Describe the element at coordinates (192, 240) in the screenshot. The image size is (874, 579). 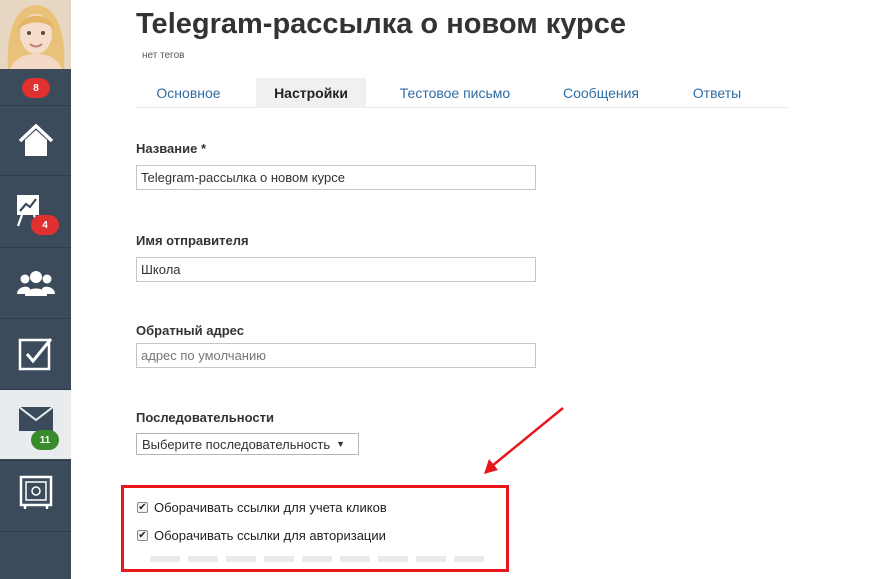
I see `sender-label: Имя отправителя` at that location.